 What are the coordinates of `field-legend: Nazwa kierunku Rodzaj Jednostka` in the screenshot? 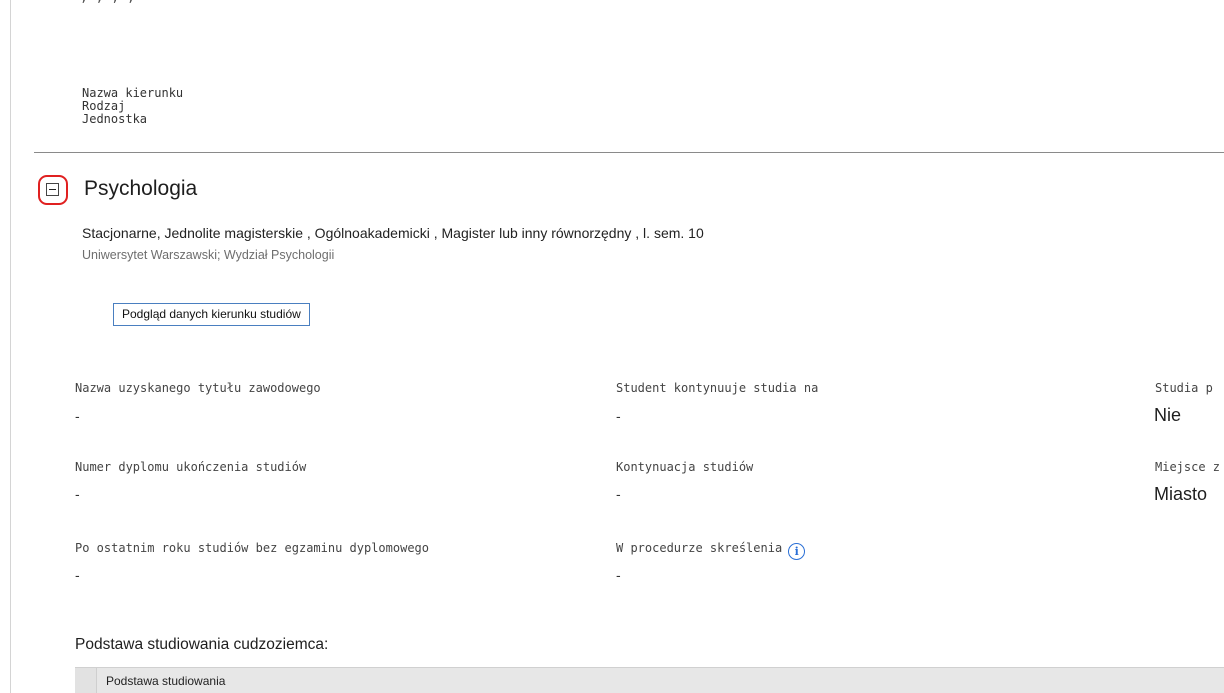 It's located at (132, 106).